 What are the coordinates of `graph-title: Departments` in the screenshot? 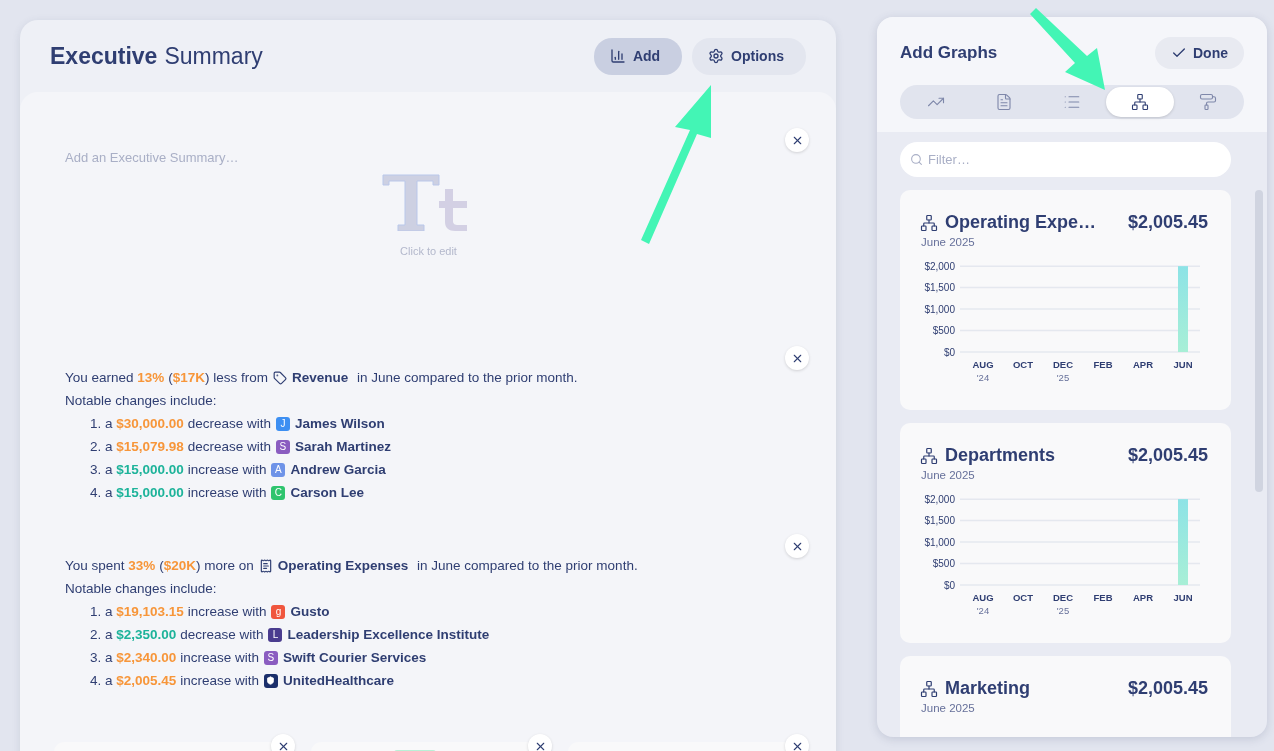 It's located at (1001, 455).